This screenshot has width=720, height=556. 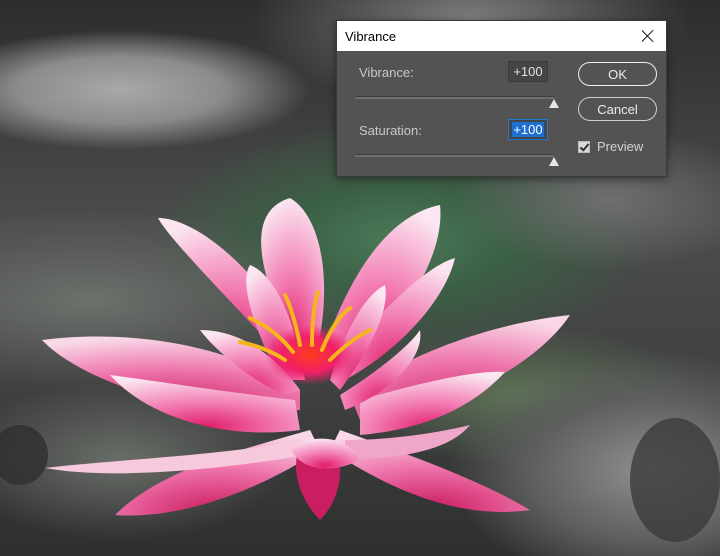 I want to click on preview-checkbox, so click(x=584, y=146).